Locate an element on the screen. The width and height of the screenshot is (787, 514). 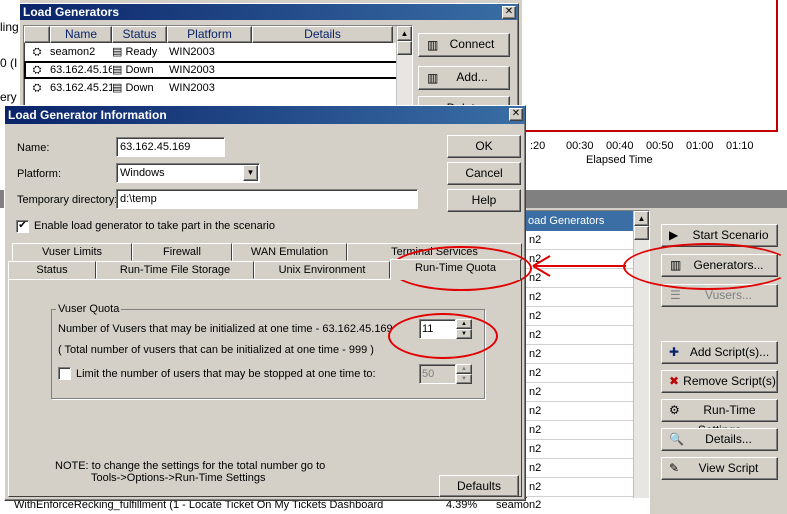
header-icon-col is located at coordinates (37, 34).